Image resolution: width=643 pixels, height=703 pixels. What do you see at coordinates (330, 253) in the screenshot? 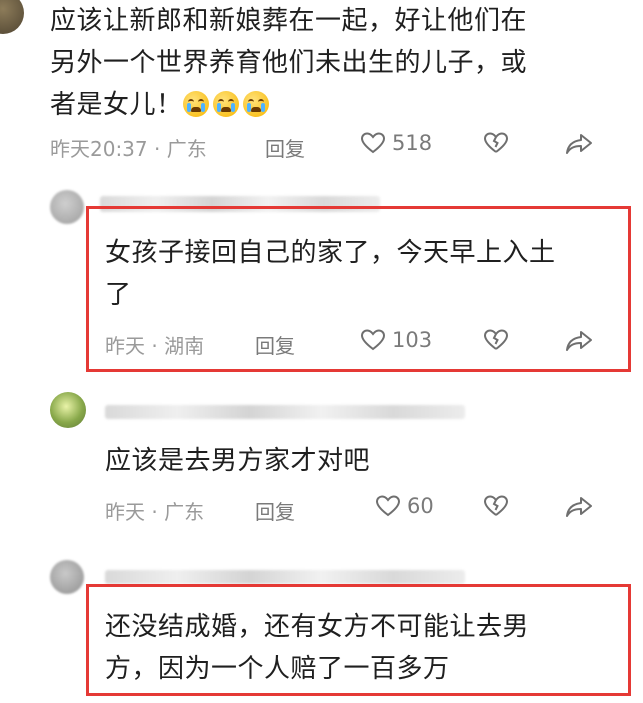
I see `comment-line: 女孩子接回自己的家了，今天早上入土` at bounding box center [330, 253].